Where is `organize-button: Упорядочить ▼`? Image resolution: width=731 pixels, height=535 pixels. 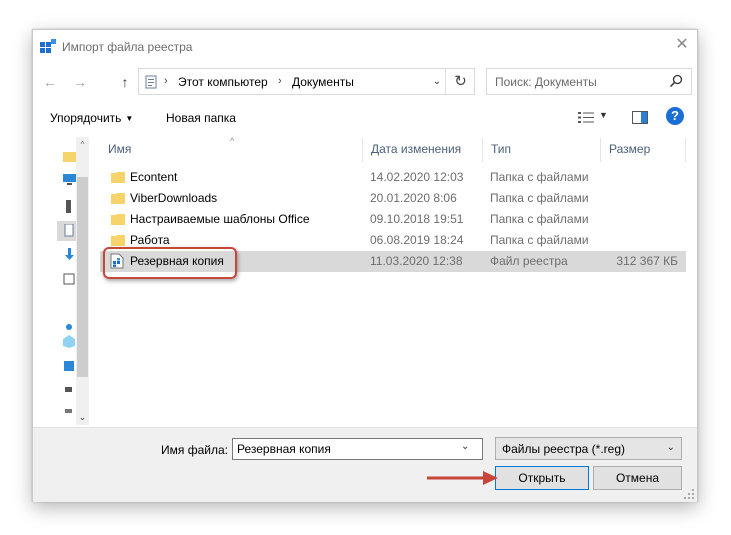 organize-button: Упорядочить ▼ is located at coordinates (91, 118).